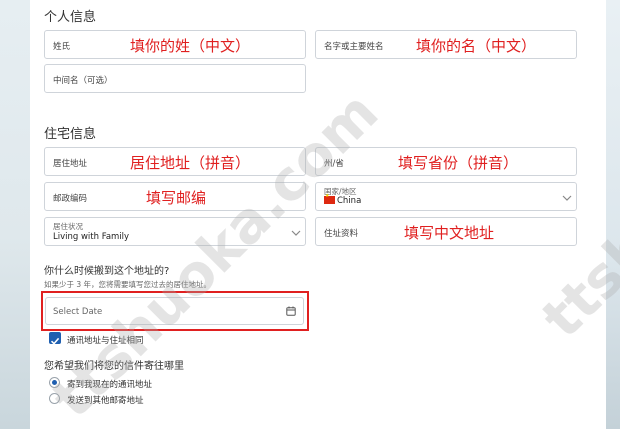  What do you see at coordinates (175, 78) in the screenshot?
I see `middle-name-field: 中间名（可选）` at bounding box center [175, 78].